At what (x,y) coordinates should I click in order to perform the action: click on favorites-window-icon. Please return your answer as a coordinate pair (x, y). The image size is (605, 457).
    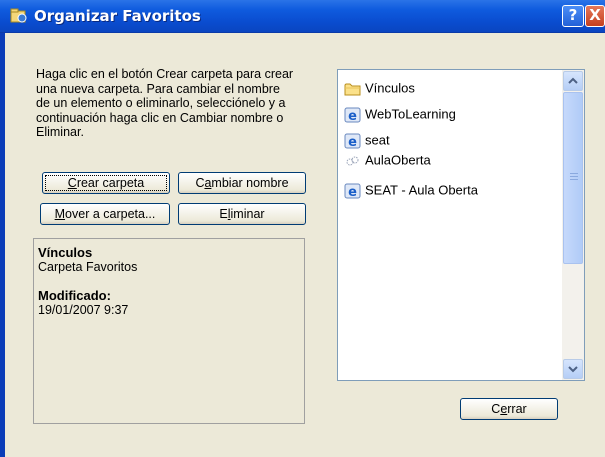
    Looking at the image, I should click on (18, 15).